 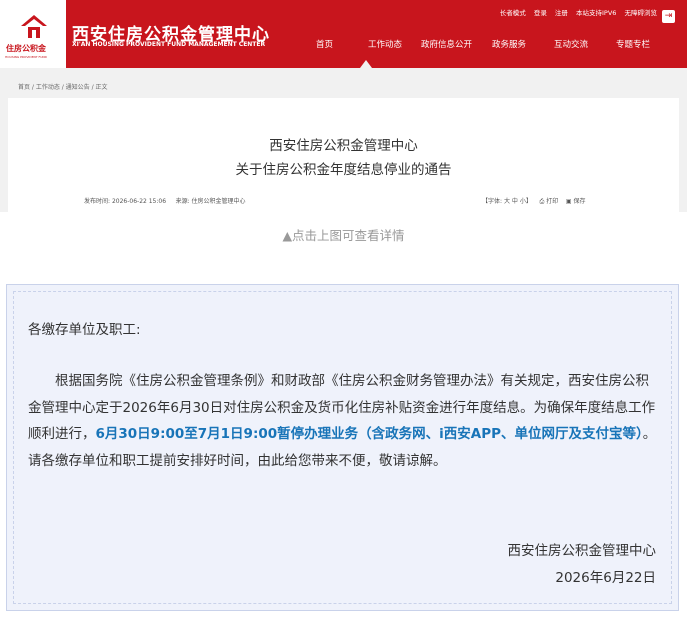 What do you see at coordinates (218, 201) in the screenshot?
I see `source-value: 住房公积金管理中心` at bounding box center [218, 201].